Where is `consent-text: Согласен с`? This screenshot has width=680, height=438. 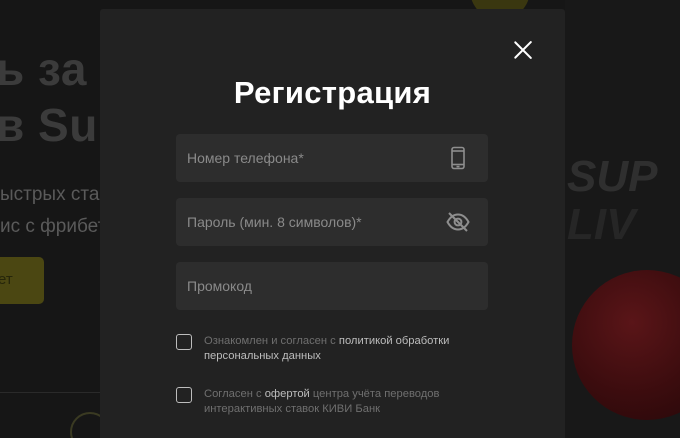 consent-text: Согласен с is located at coordinates (234, 394).